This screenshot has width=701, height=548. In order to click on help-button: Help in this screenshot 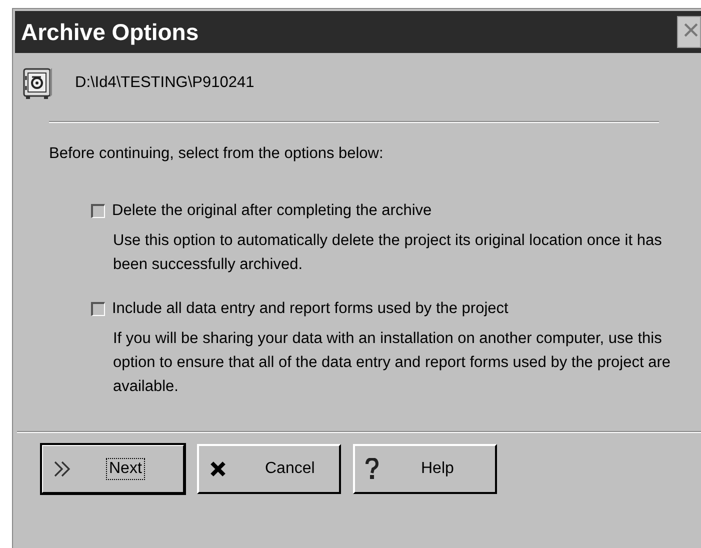, I will do `click(425, 469)`.